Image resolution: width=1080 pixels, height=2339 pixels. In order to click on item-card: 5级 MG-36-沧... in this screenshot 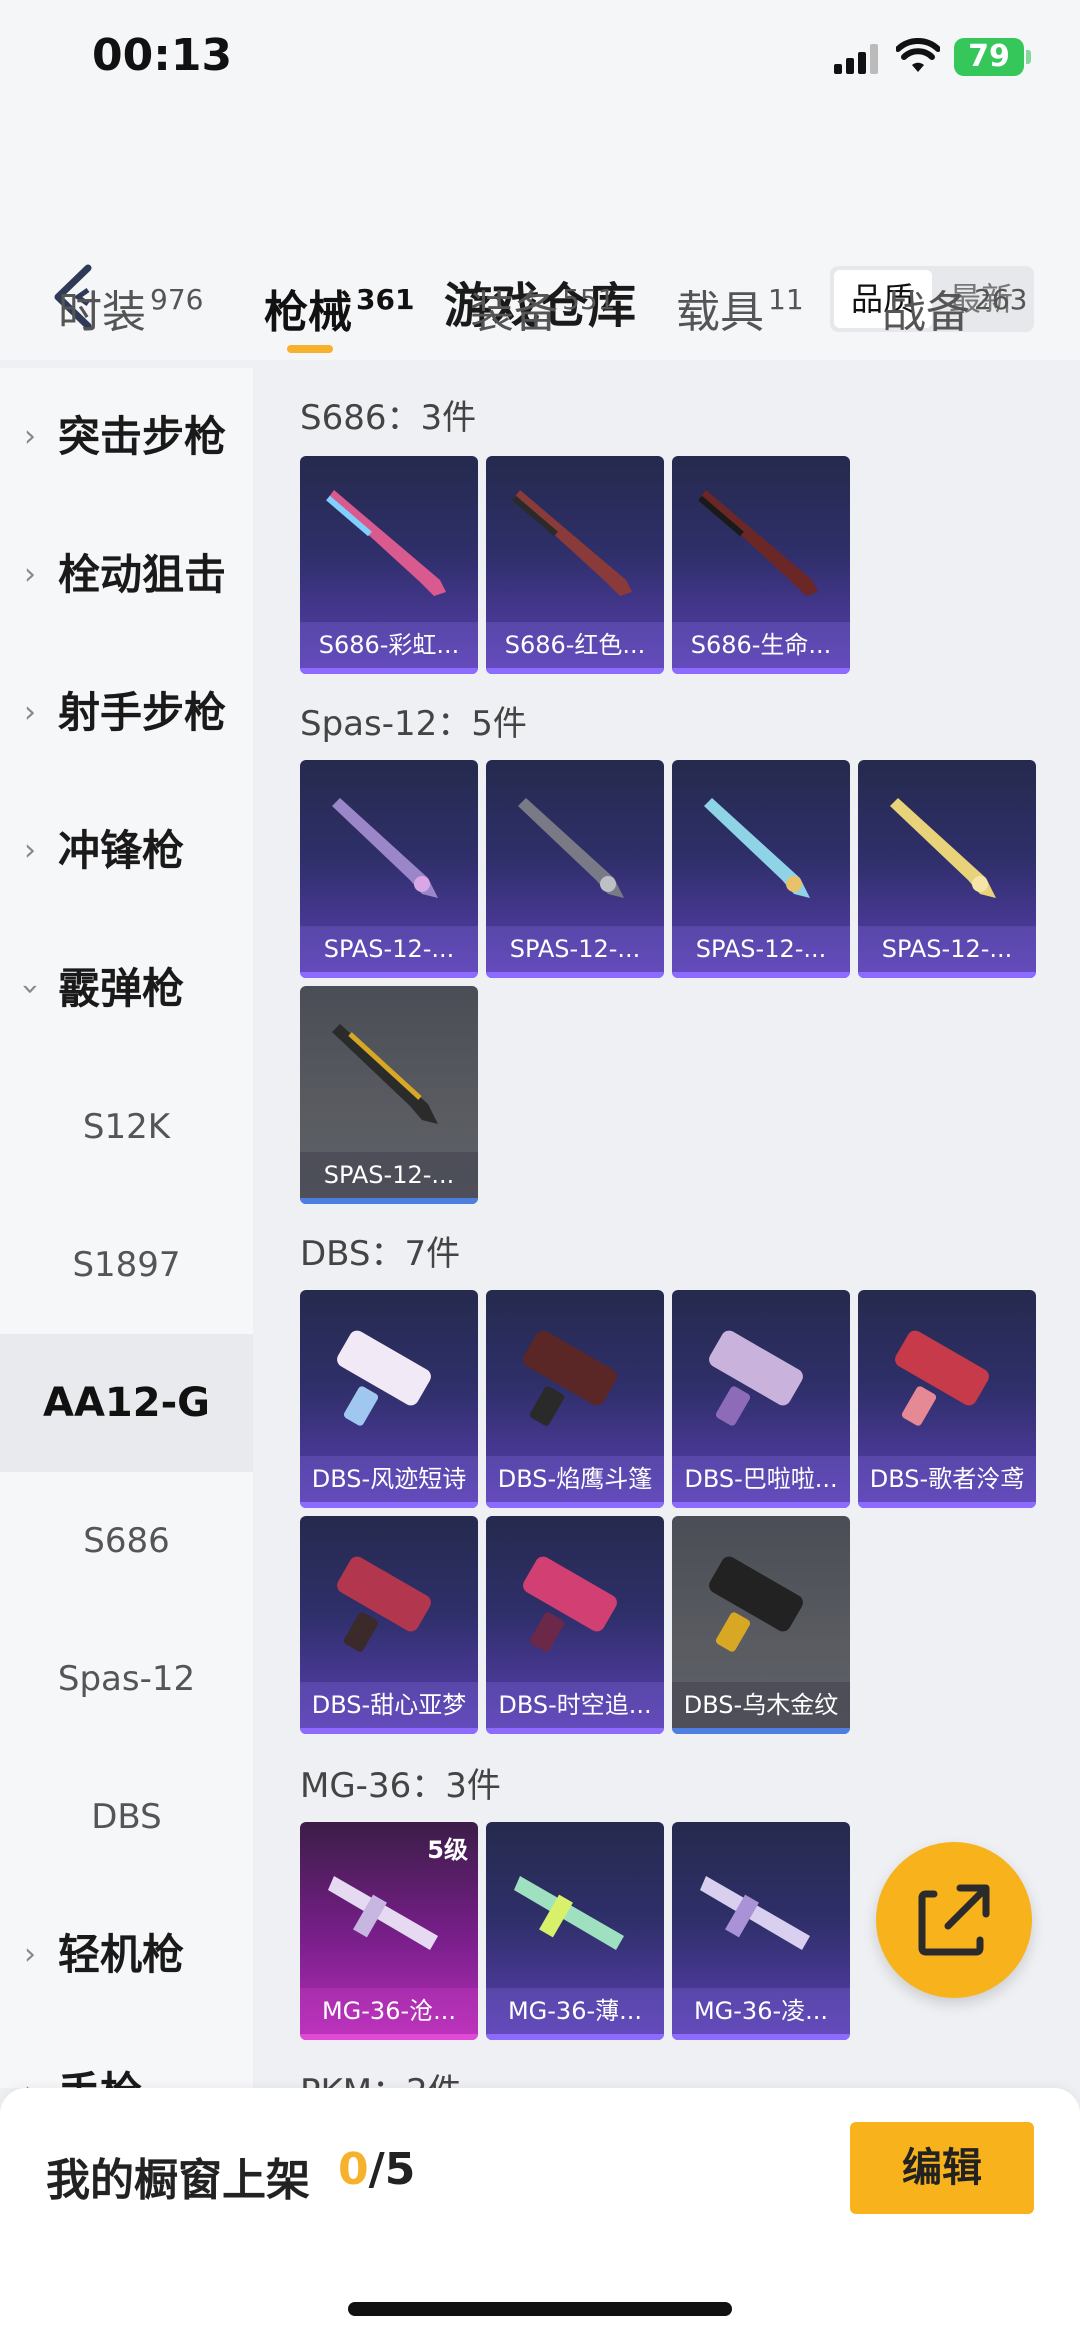, I will do `click(389, 1931)`.